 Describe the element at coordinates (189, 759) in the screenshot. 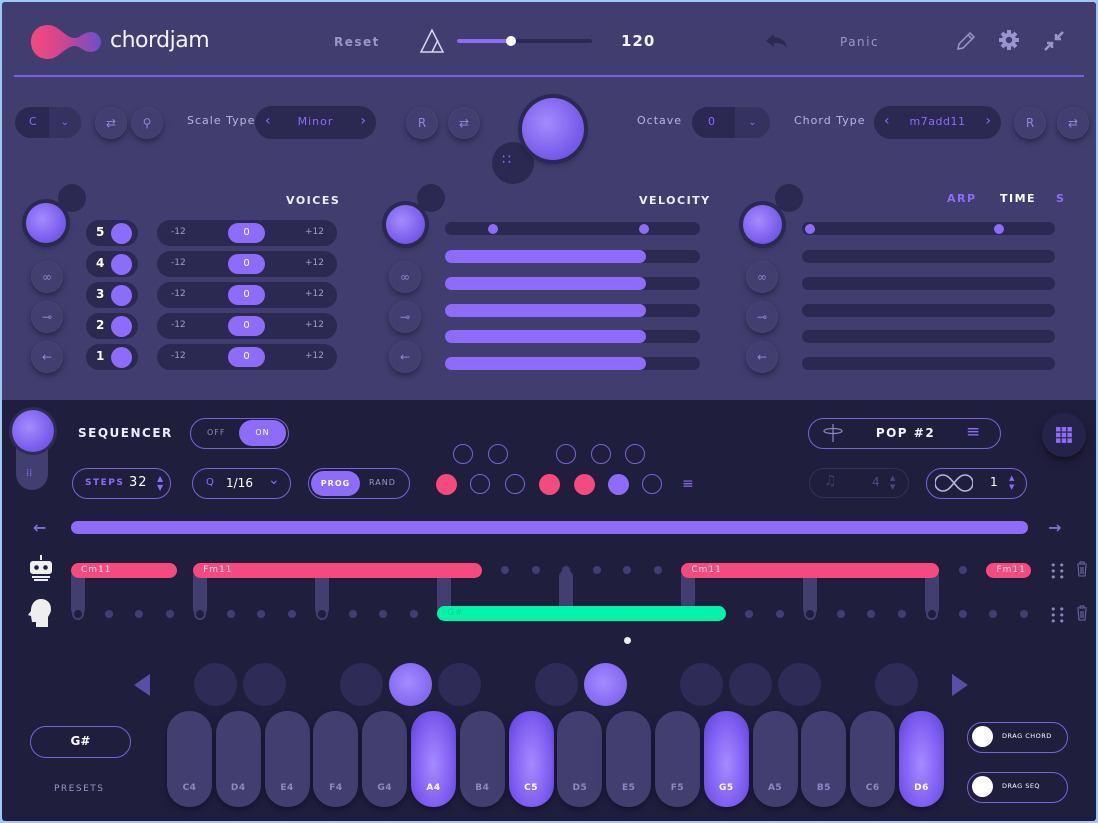

I see `piano-key-c4: C4` at that location.